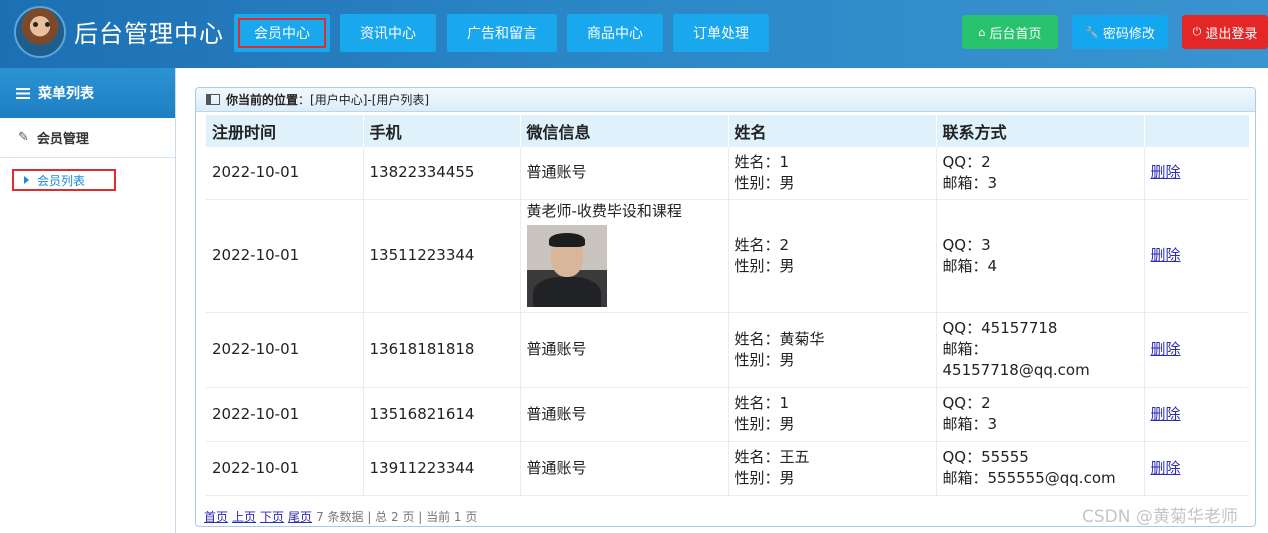 The height and width of the screenshot is (533, 1268). I want to click on name-line: 姓名：黄菊华, so click(779, 338).